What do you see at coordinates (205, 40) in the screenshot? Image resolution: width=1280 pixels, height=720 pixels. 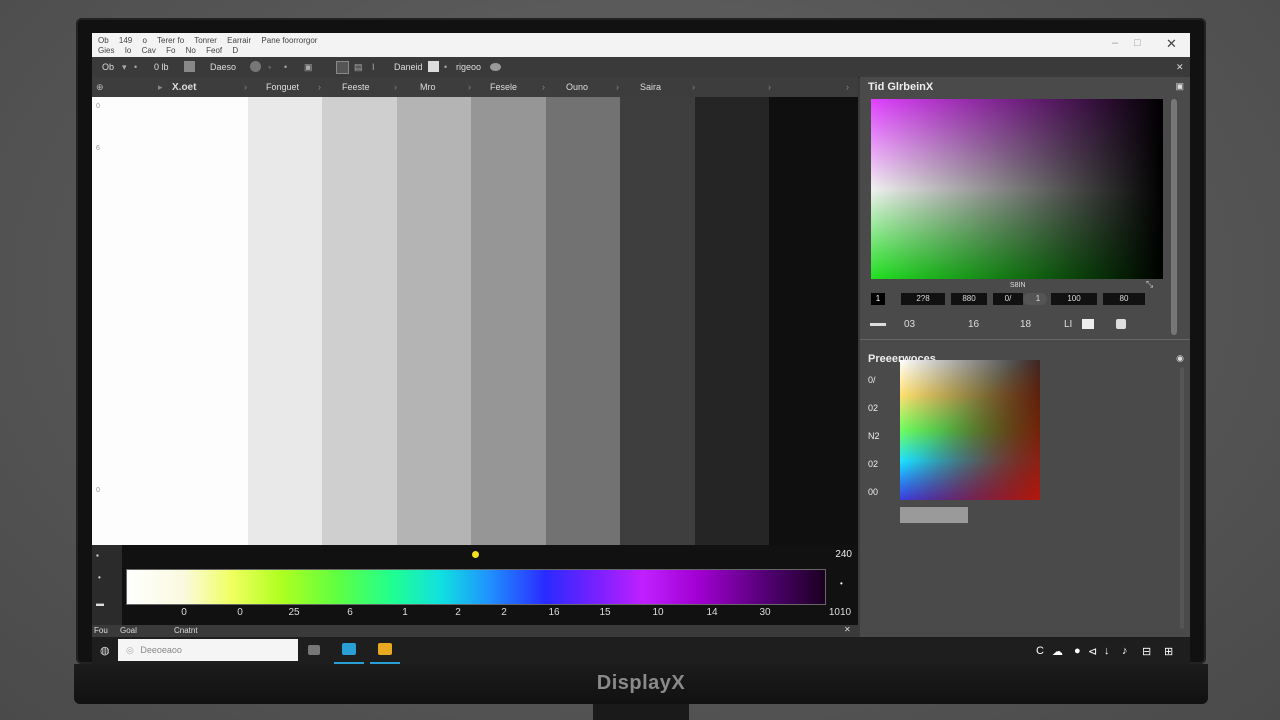 I see `menu-item: Tonrer` at bounding box center [205, 40].